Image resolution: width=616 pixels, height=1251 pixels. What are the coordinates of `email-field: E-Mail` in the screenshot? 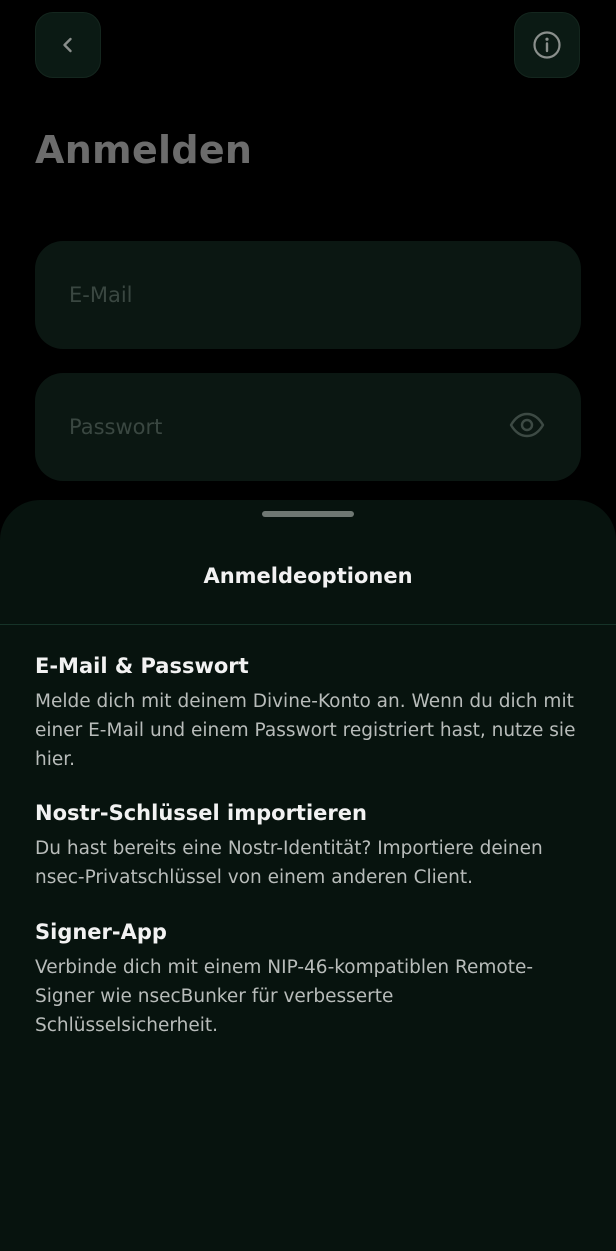 It's located at (308, 295).